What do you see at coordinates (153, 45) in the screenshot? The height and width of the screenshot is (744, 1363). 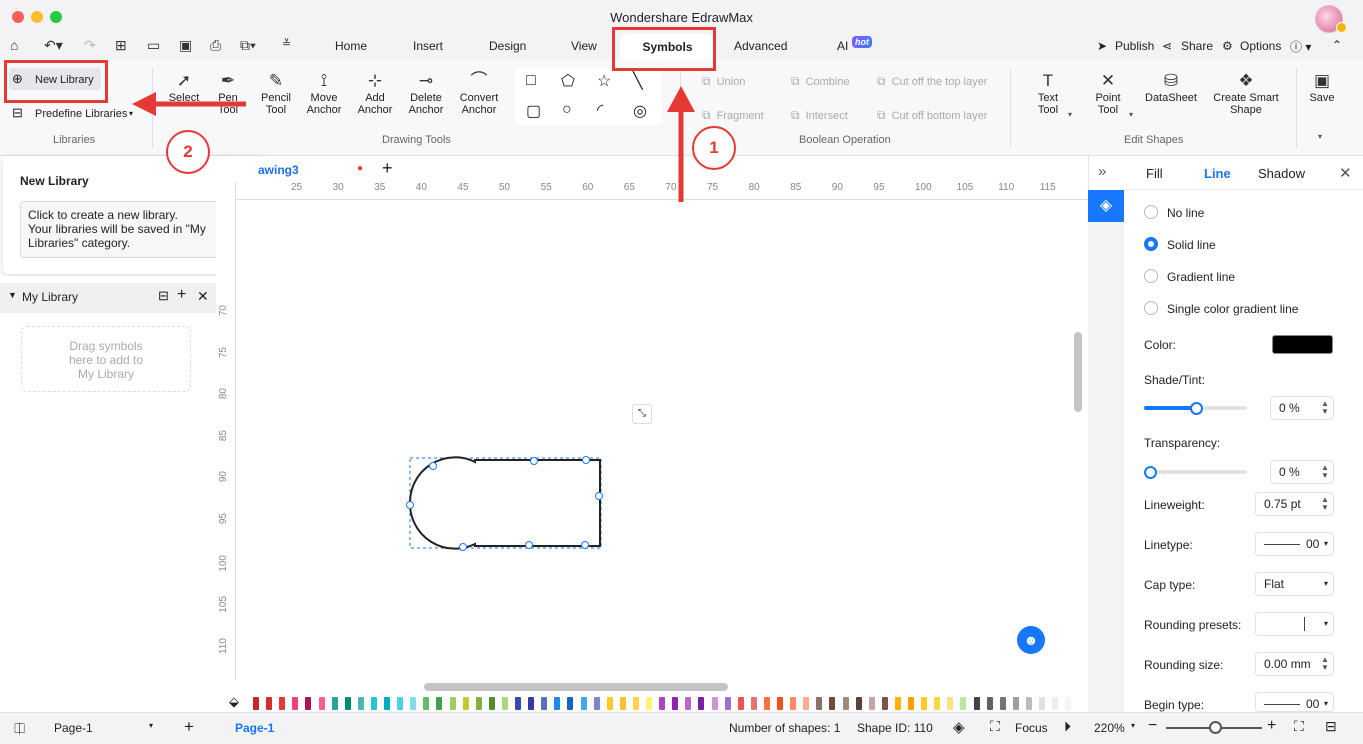 I see `open-folder-icon: ▭` at bounding box center [153, 45].